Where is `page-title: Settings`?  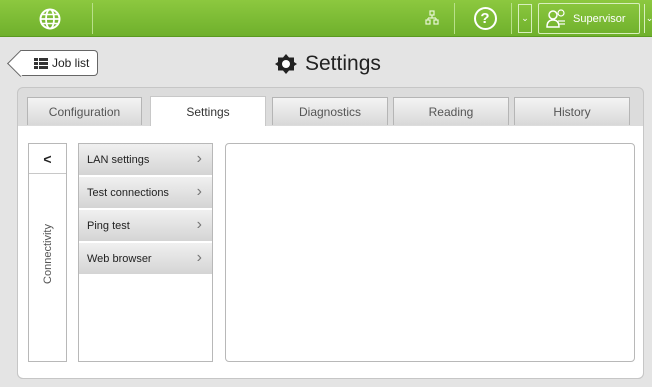 page-title: Settings is located at coordinates (328, 64).